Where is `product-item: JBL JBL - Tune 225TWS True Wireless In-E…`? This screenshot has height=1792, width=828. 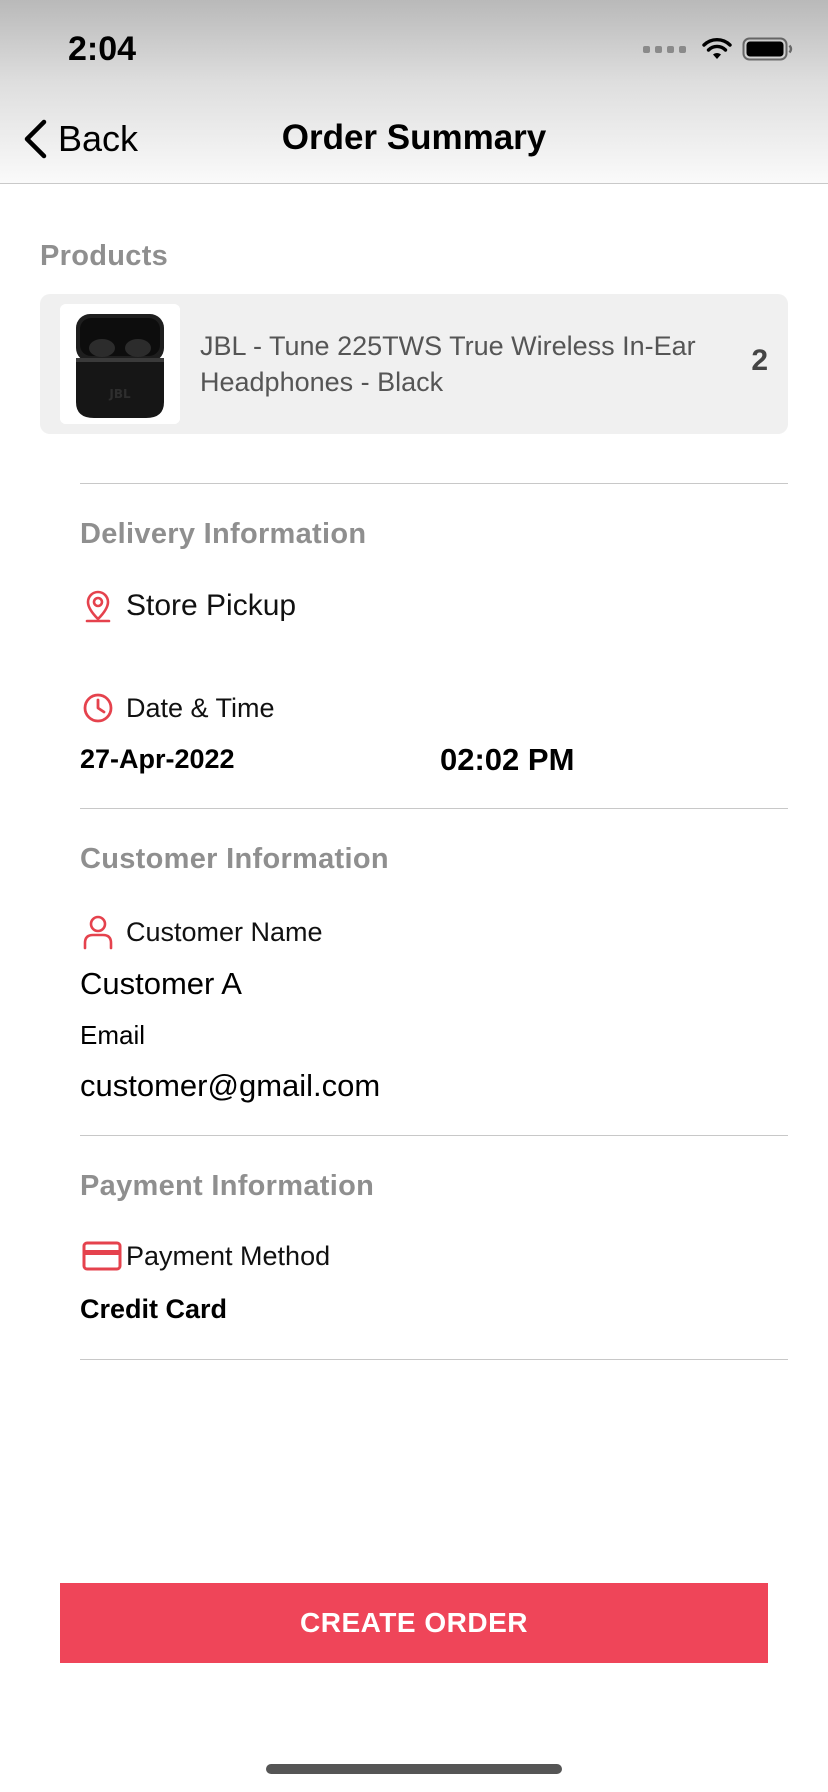
product-item: JBL JBL - Tune 225TWS True Wireless In-E… is located at coordinates (414, 364).